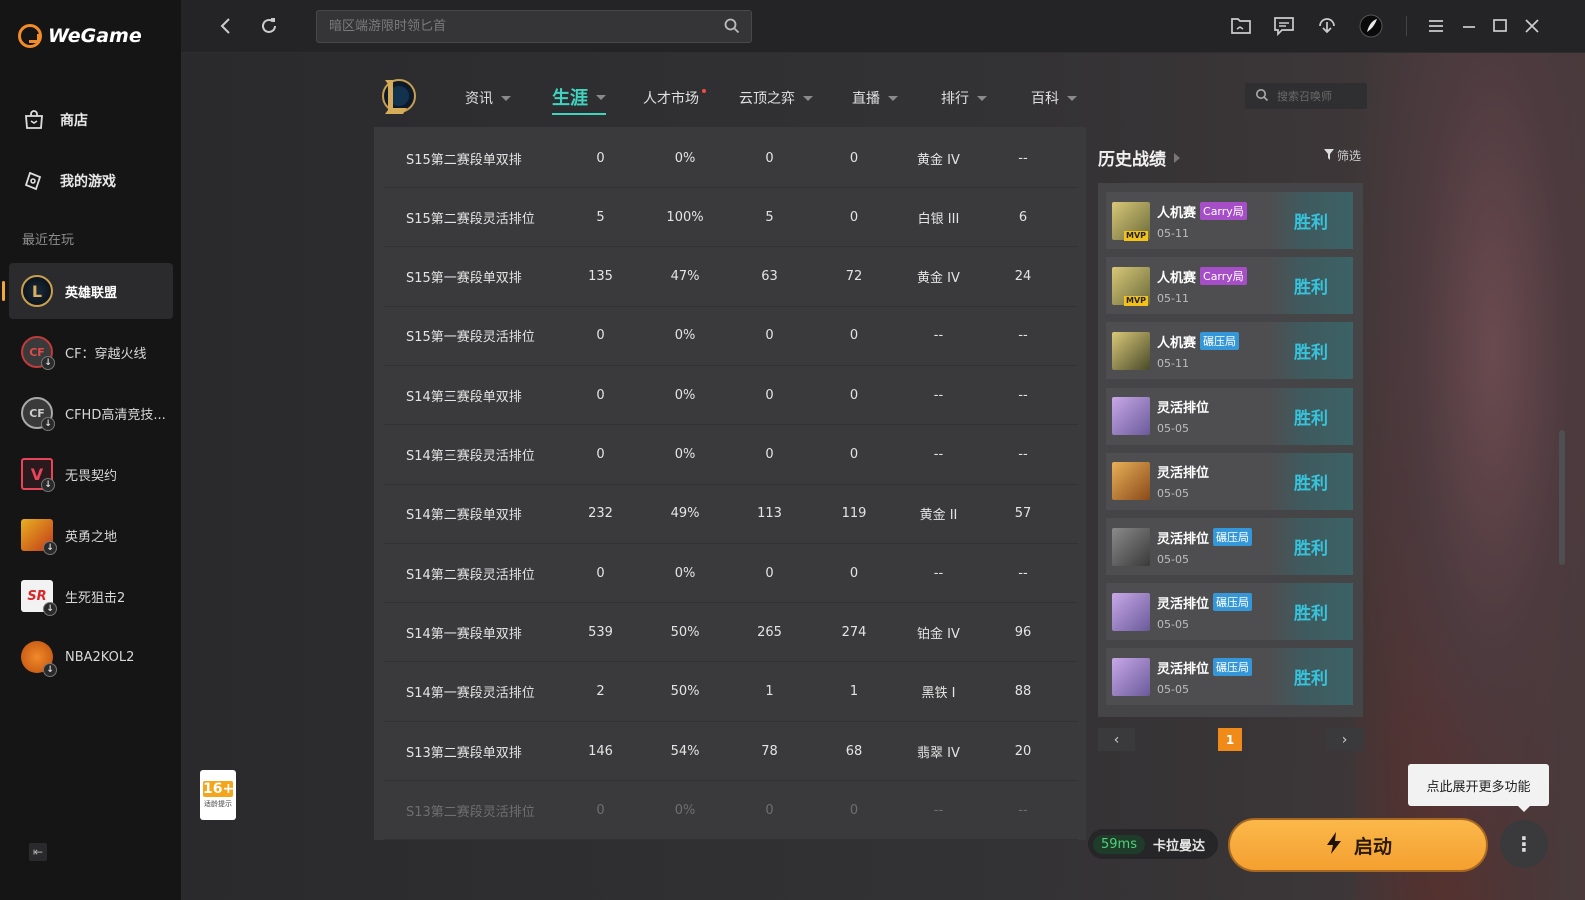  What do you see at coordinates (38, 414) in the screenshot?
I see `cfhd-game-icon: CF ↓` at bounding box center [38, 414].